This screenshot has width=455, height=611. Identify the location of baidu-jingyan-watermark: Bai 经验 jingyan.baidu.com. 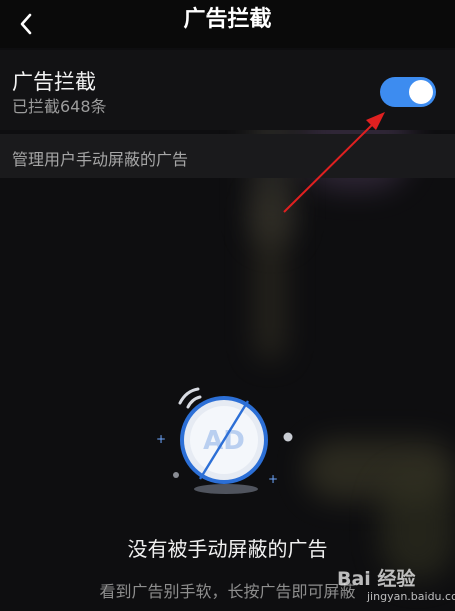
(396, 584).